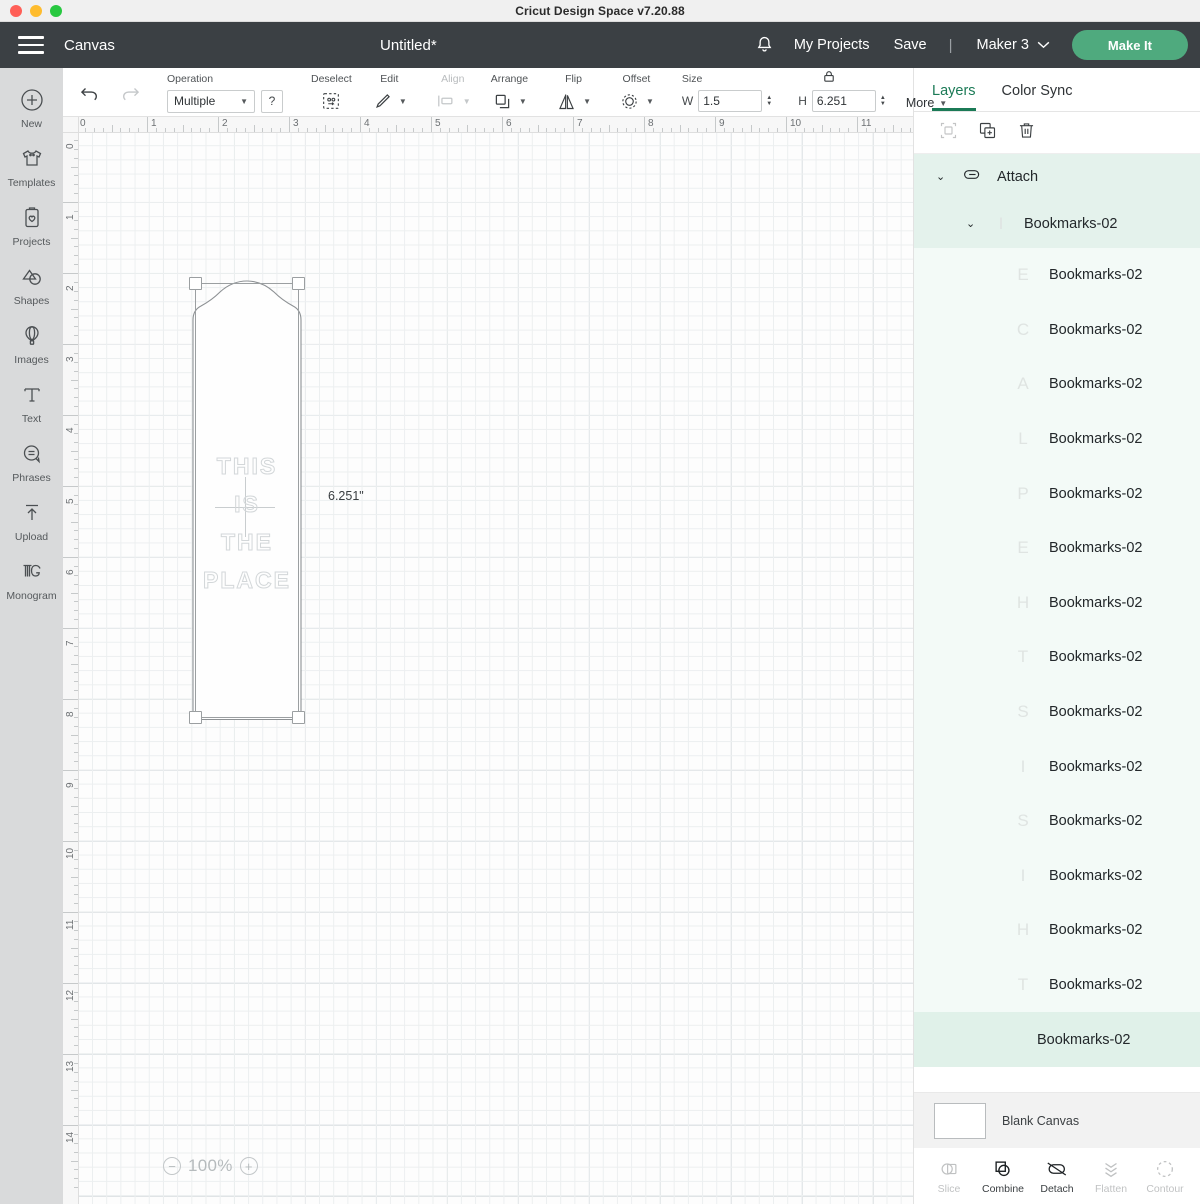 This screenshot has width=1200, height=1204. I want to click on layer-thumbnail: H, so click(1023, 930).